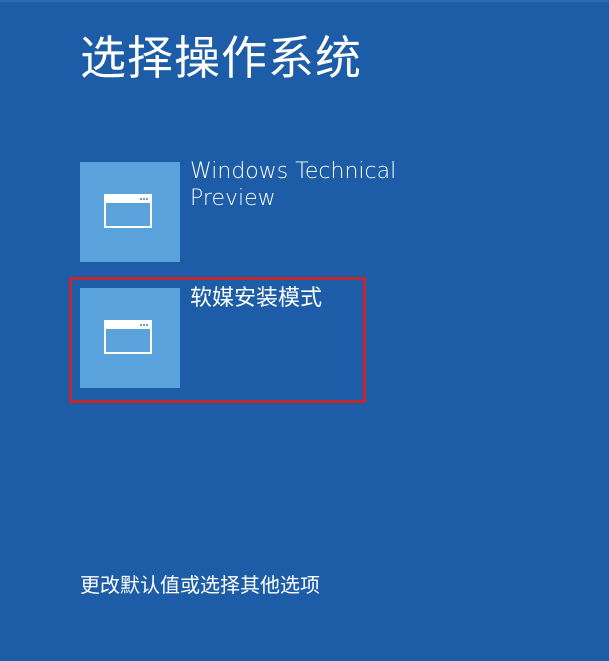 This screenshot has width=609, height=661. I want to click on change-defaults-link: 更改默认值或选择其他选项, so click(200, 585).